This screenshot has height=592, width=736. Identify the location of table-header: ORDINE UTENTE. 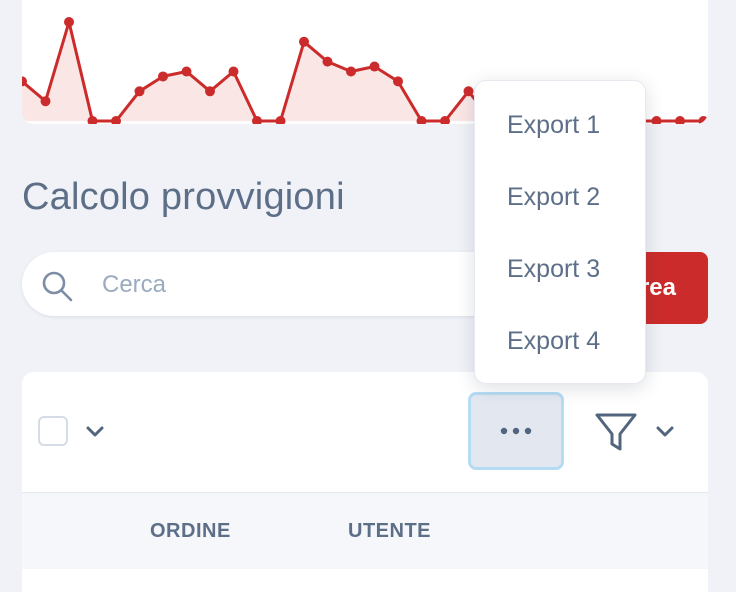
(365, 530).